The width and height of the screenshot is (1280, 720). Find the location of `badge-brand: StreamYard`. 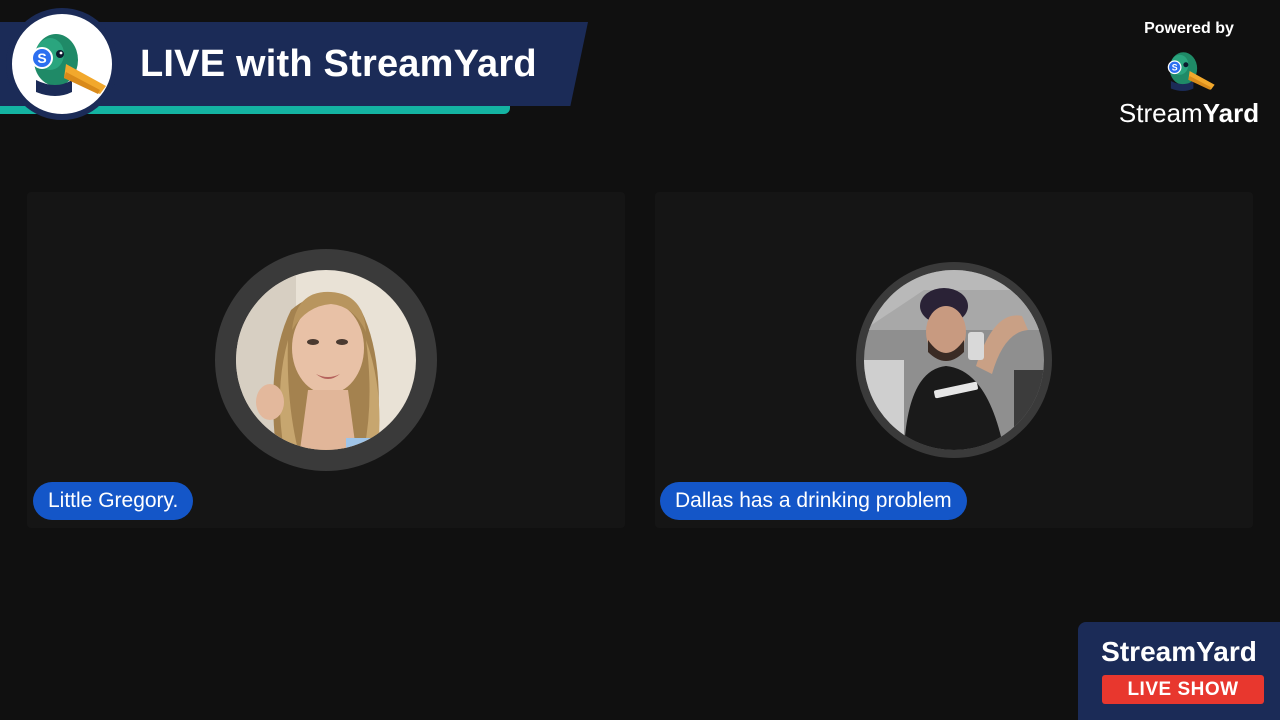

badge-brand: StreamYard is located at coordinates (1179, 651).